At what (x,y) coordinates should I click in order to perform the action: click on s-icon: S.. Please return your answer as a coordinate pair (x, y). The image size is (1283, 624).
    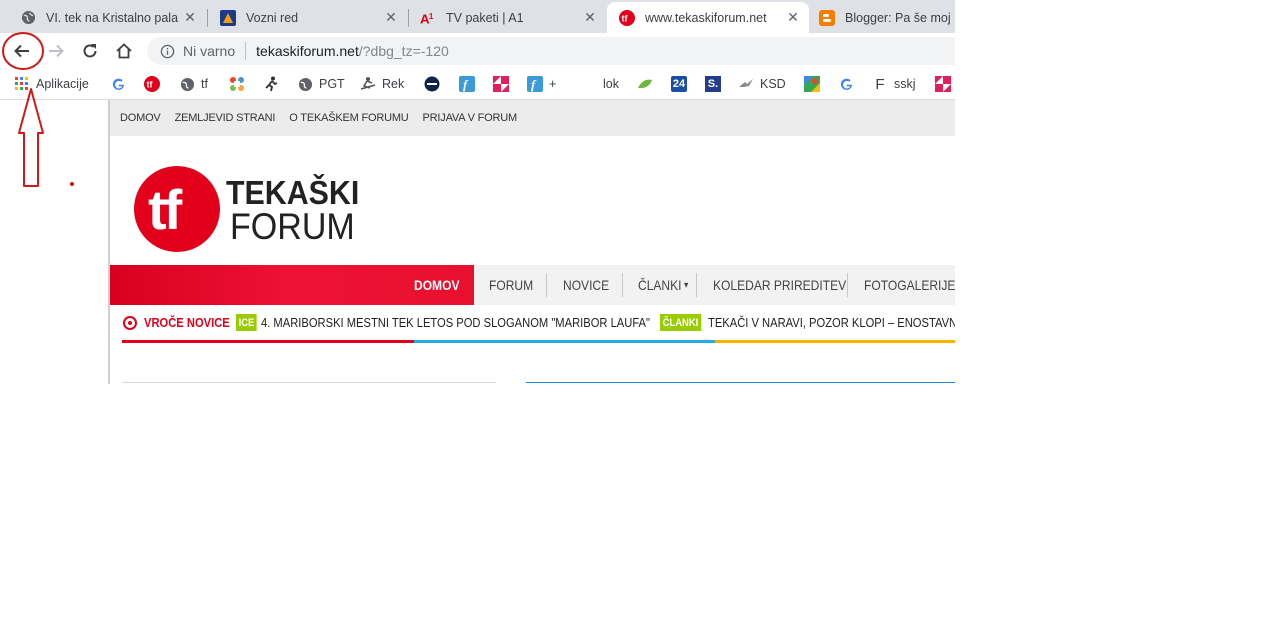
    Looking at the image, I should click on (713, 84).